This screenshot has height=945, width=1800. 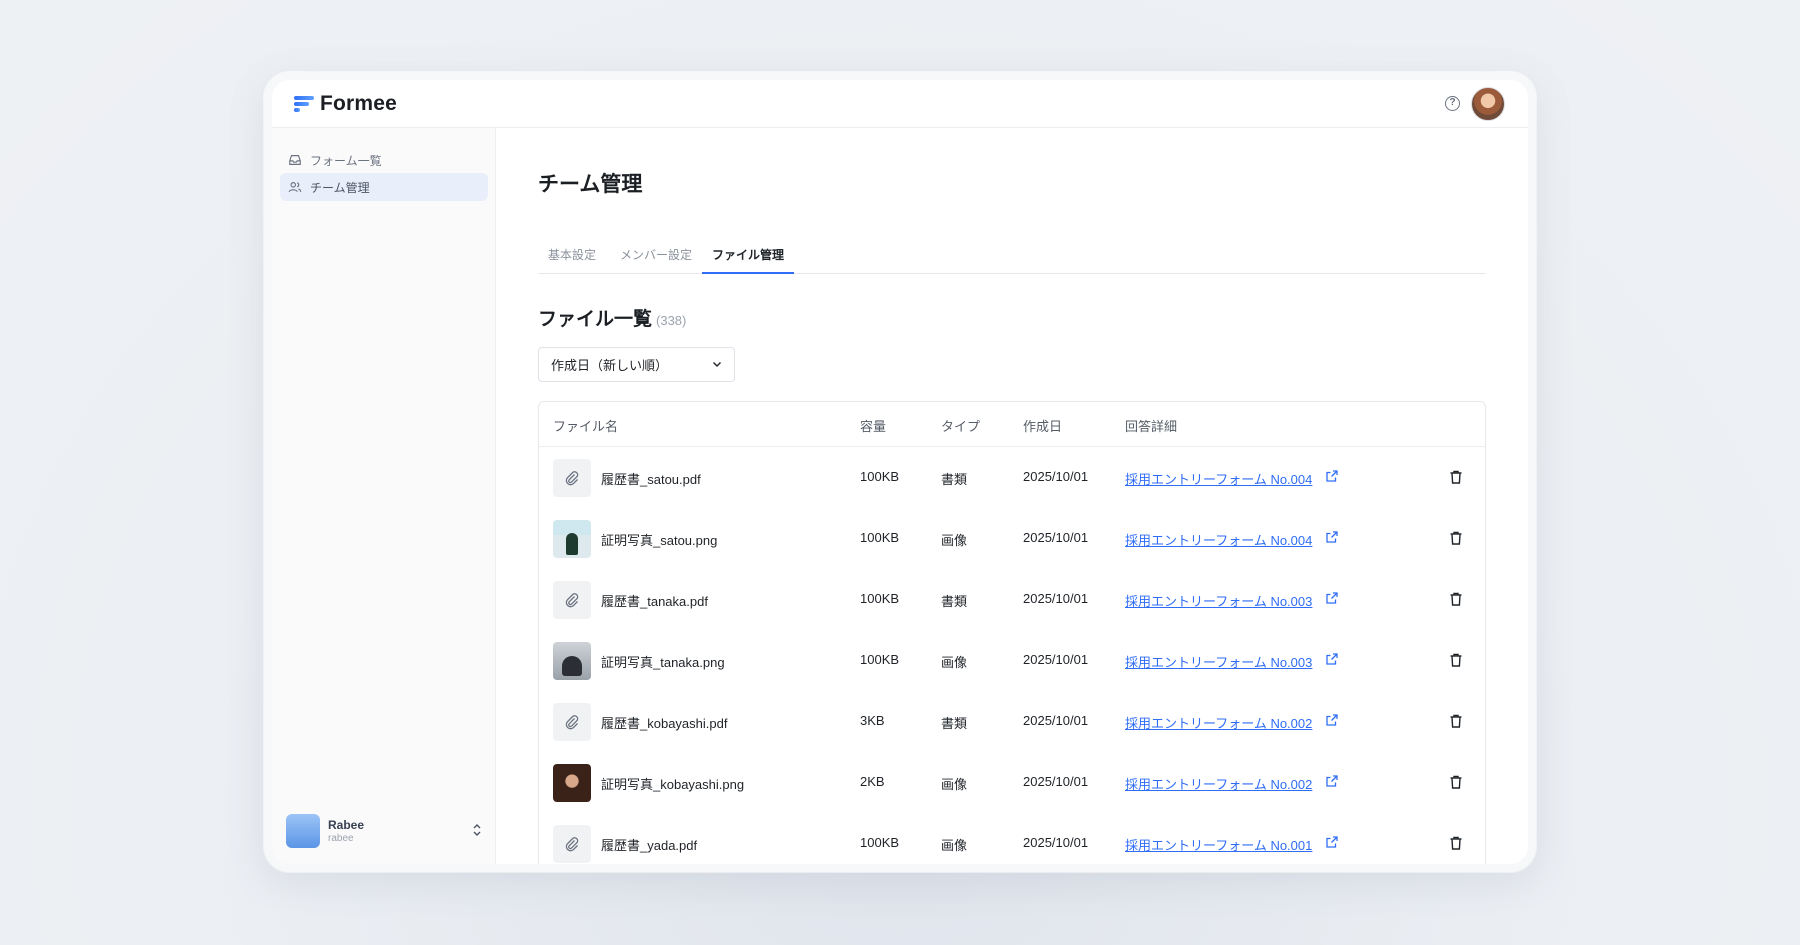 What do you see at coordinates (961, 426) in the screenshot?
I see `column-header-type: タイプ` at bounding box center [961, 426].